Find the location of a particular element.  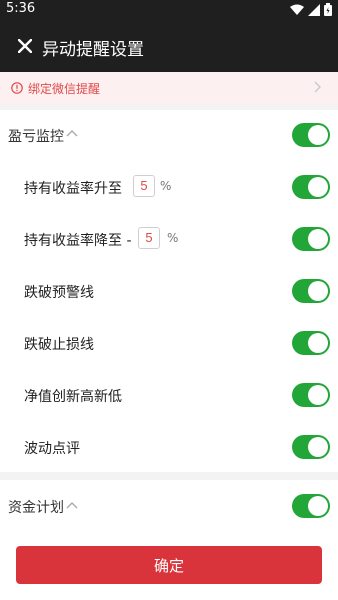

nav-high-low-label: 净值创新高新低 is located at coordinates (73, 397).